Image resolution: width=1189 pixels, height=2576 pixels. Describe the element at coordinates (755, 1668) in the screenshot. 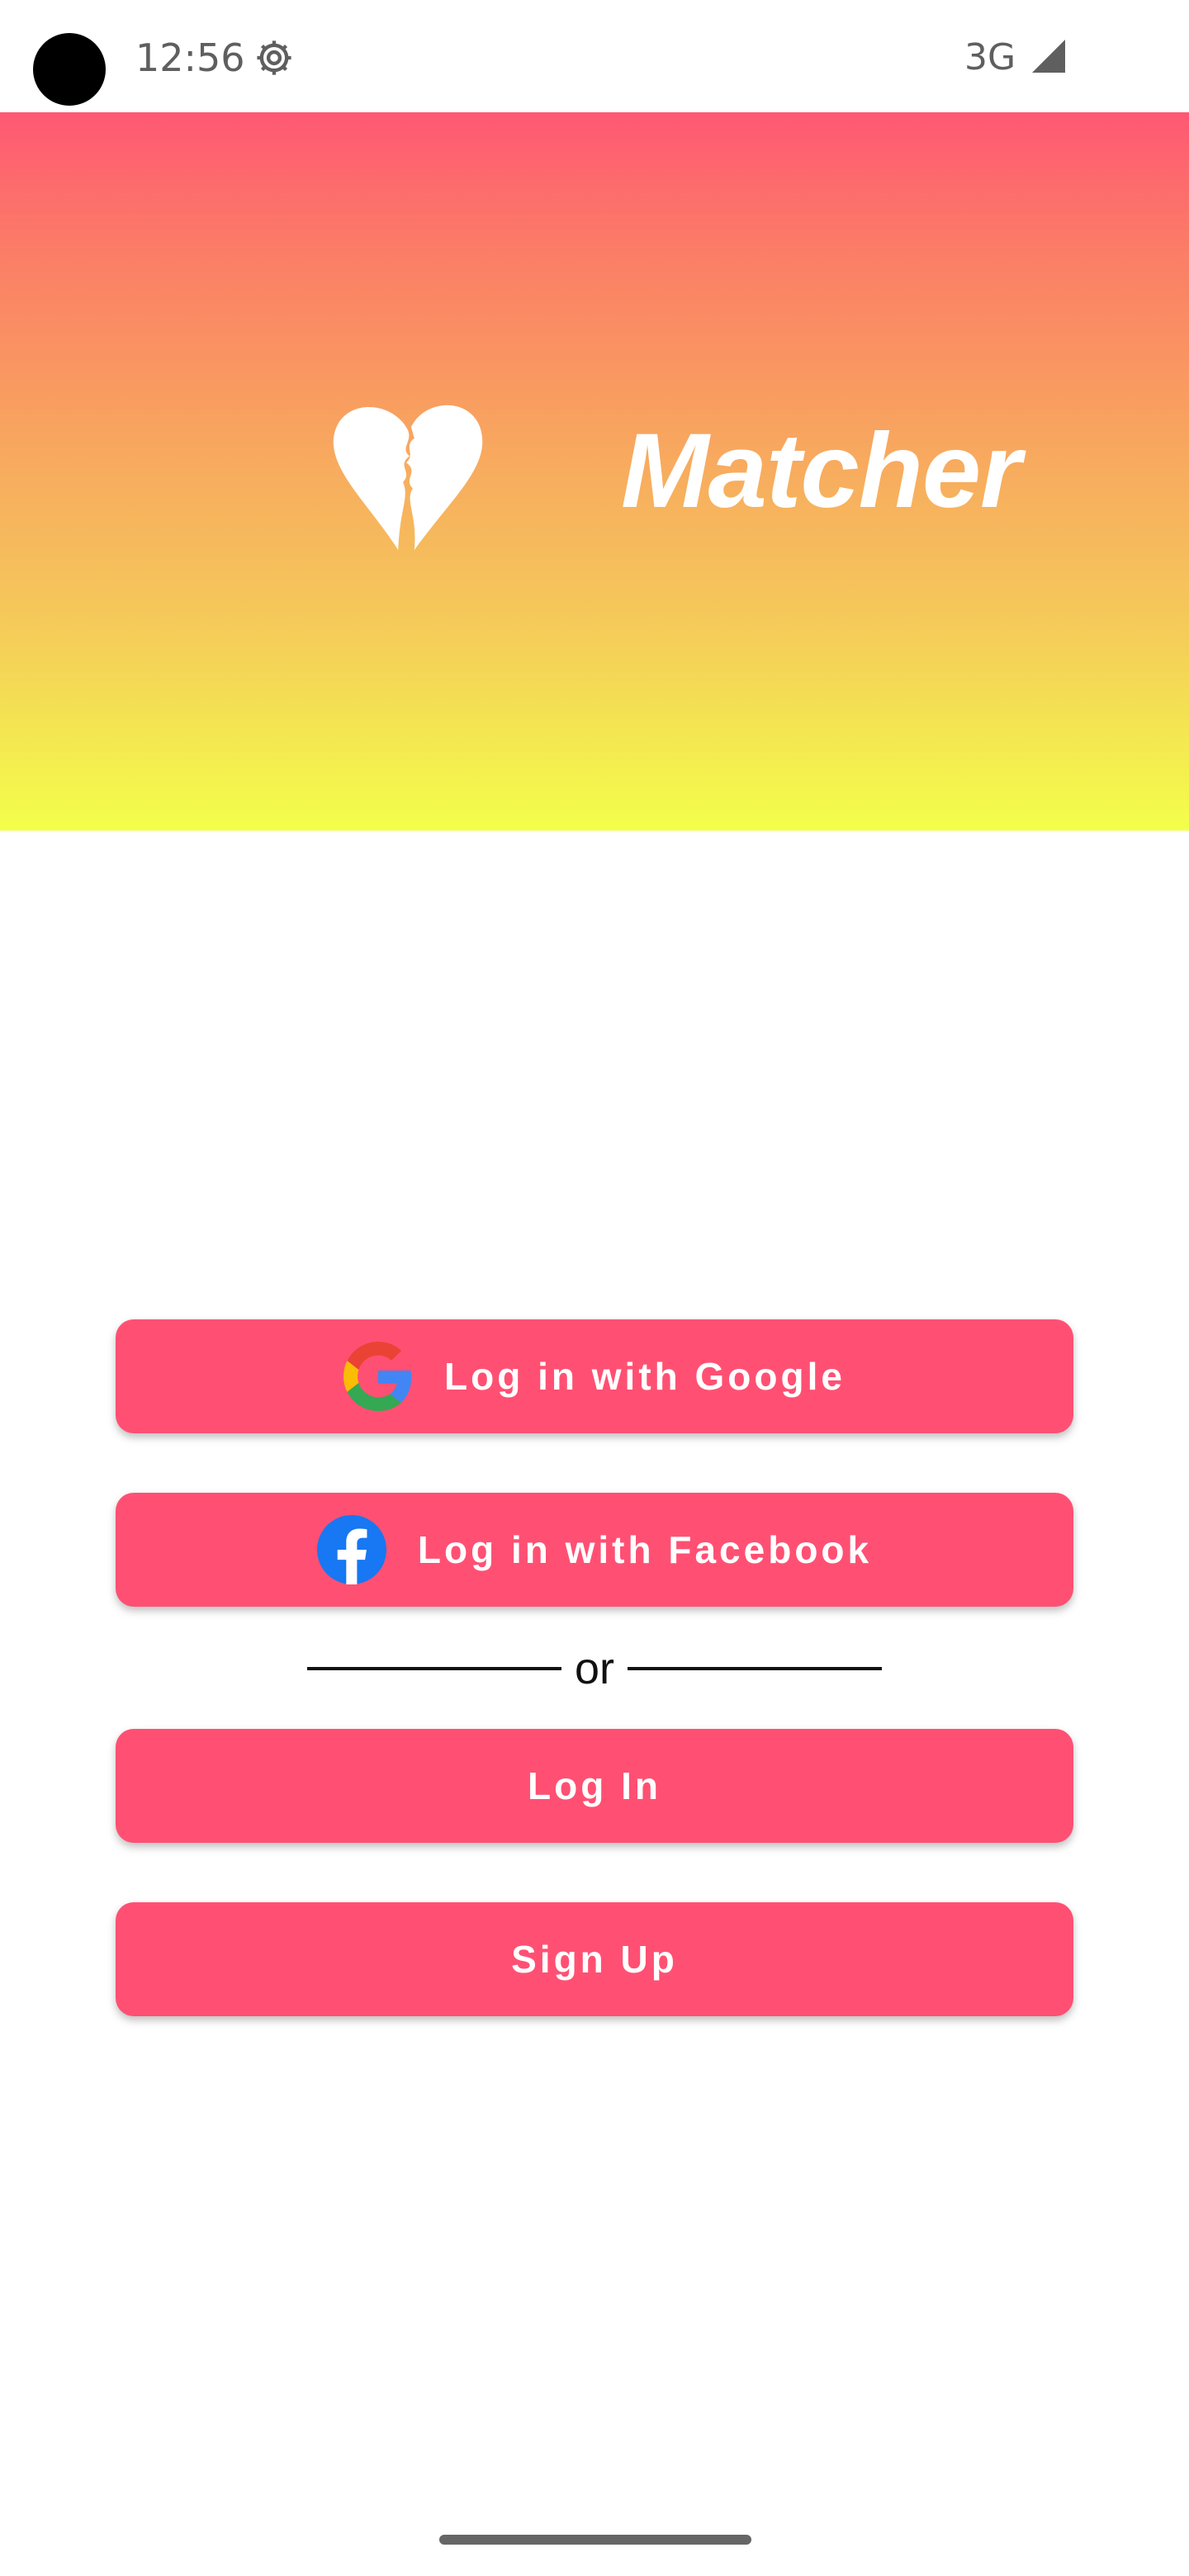

I see `divider-line-right` at that location.